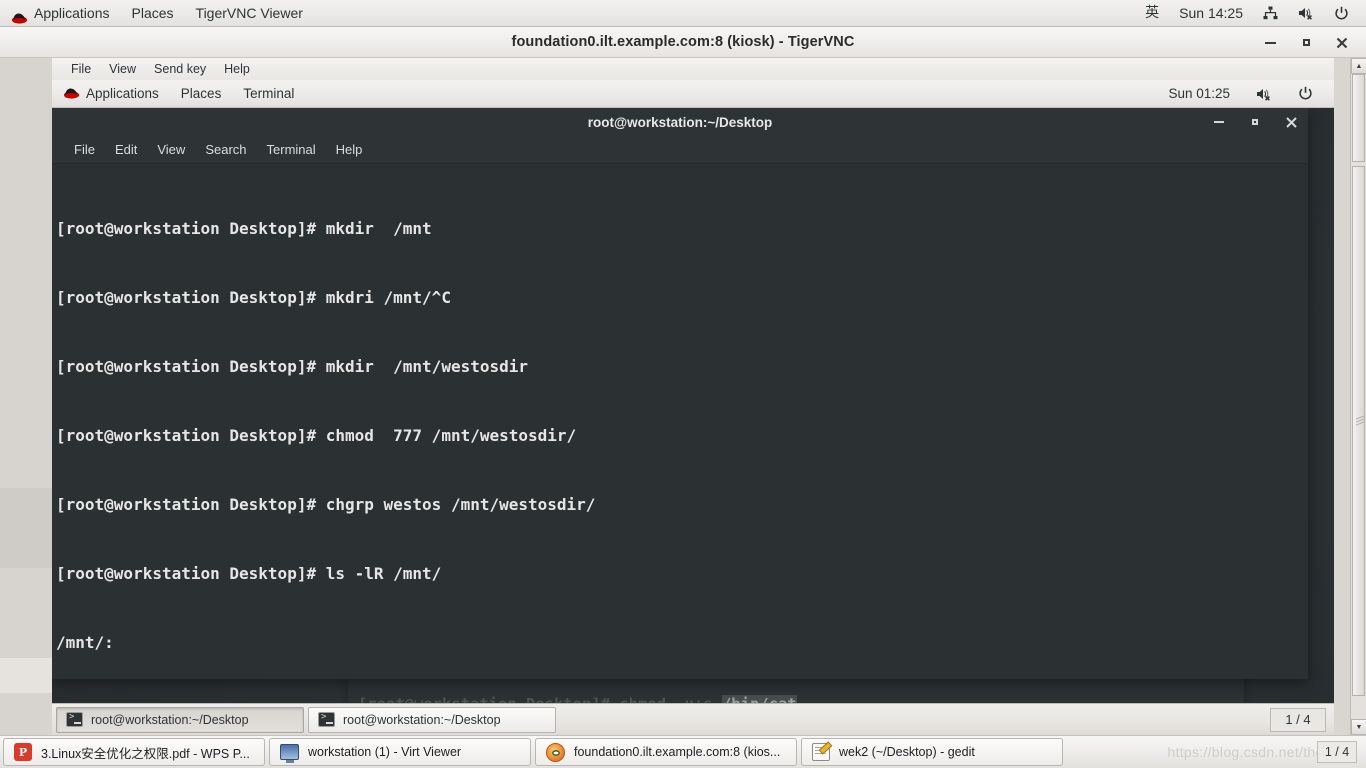 This screenshot has height=768, width=1366. I want to click on remote-taskbar-window-2-label: root@workstation:~/Desktop, so click(422, 719).